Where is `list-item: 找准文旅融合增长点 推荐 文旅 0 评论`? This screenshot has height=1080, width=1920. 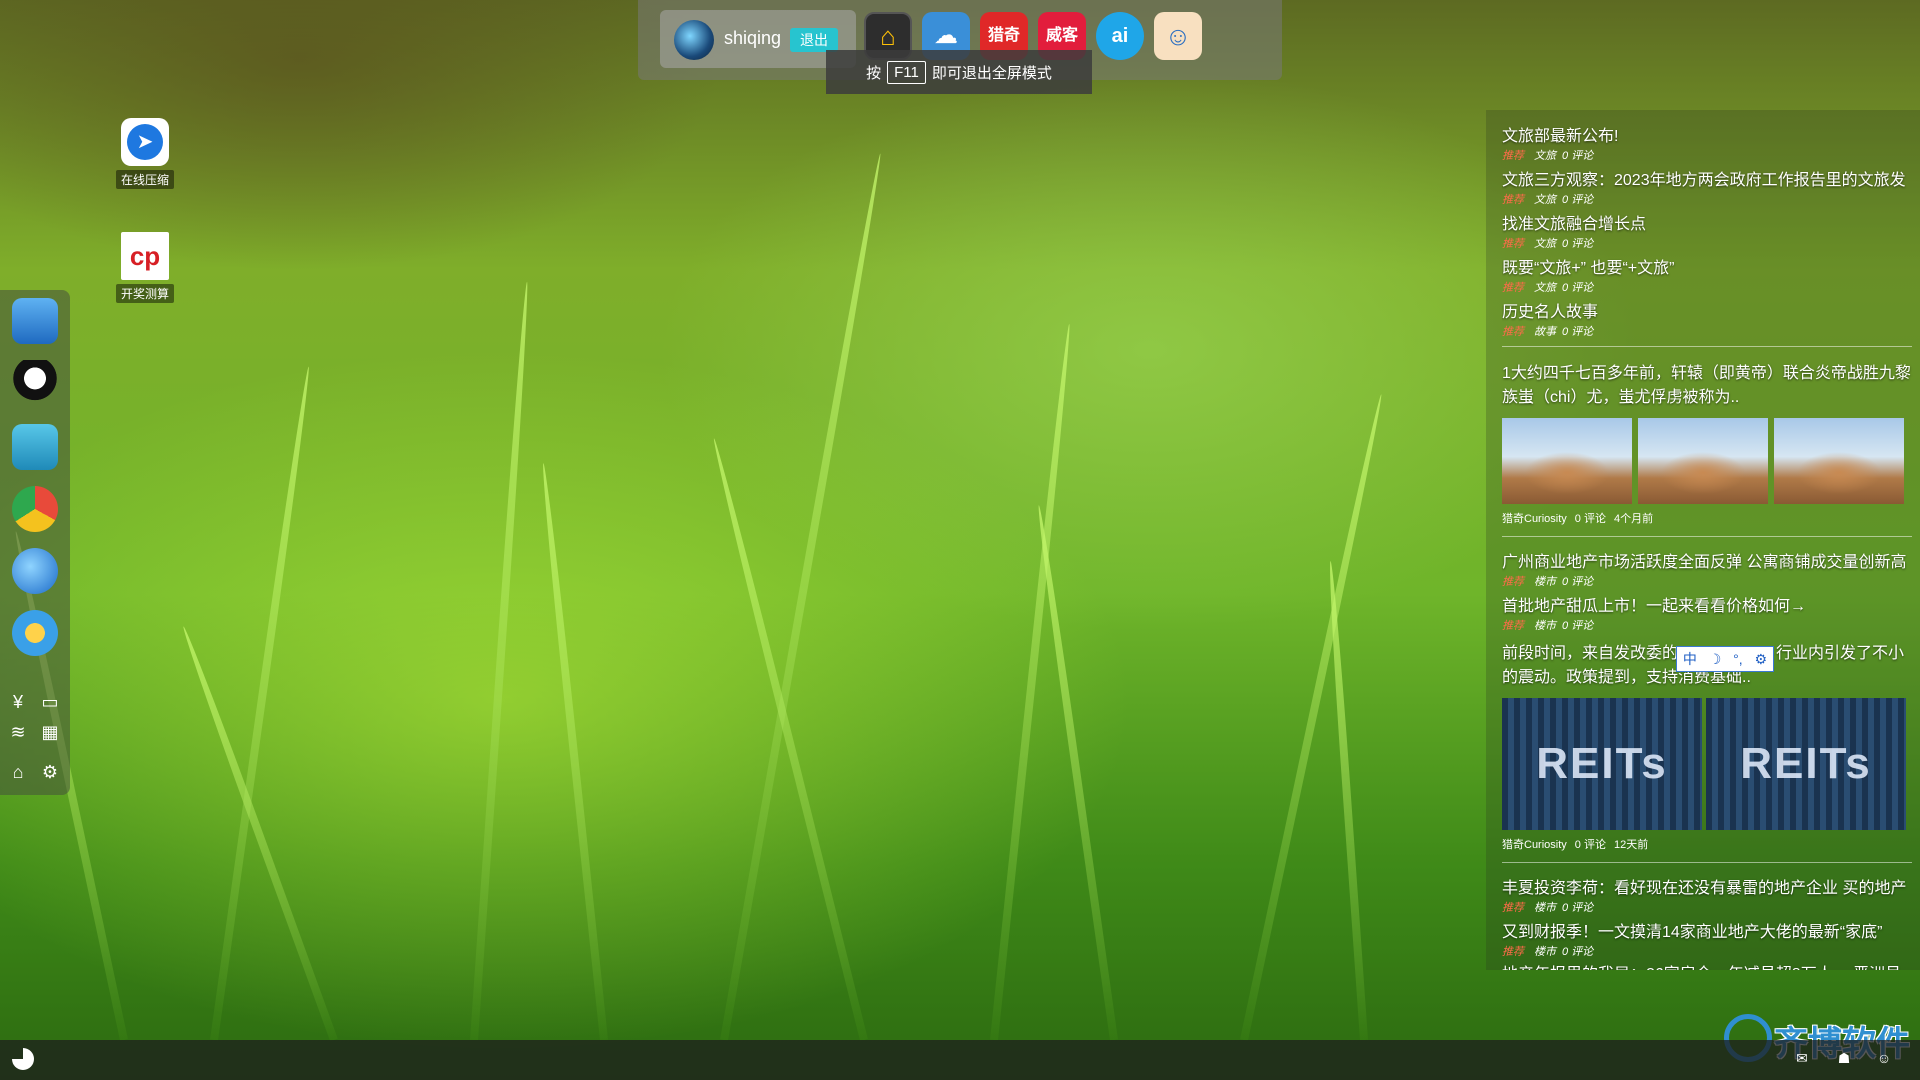 list-item: 找准文旅融合增长点 推荐 文旅 0 评论 is located at coordinates (1707, 230).